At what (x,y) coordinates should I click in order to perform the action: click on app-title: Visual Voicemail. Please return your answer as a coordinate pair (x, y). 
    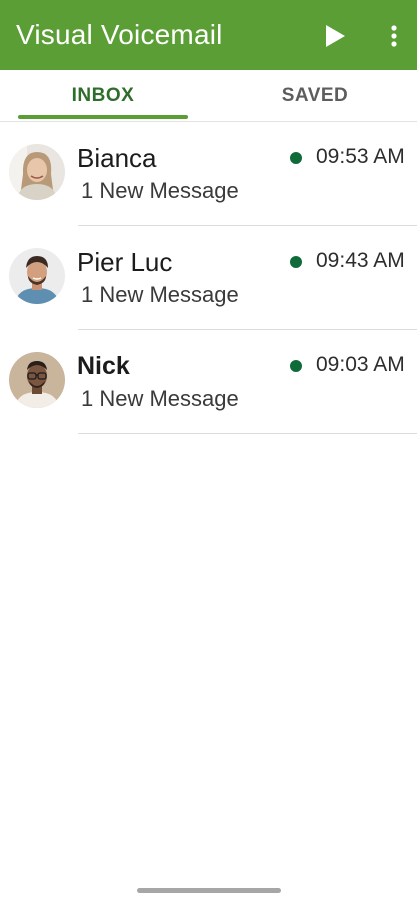
    Looking at the image, I should click on (119, 34).